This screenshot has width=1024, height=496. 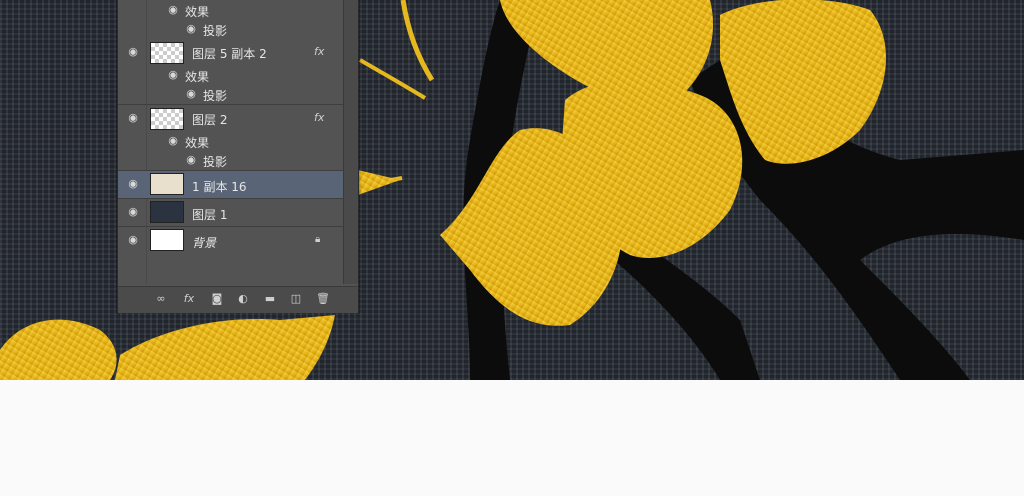 What do you see at coordinates (323, 299) in the screenshot?
I see `trash-icon: 🗑︎` at bounding box center [323, 299].